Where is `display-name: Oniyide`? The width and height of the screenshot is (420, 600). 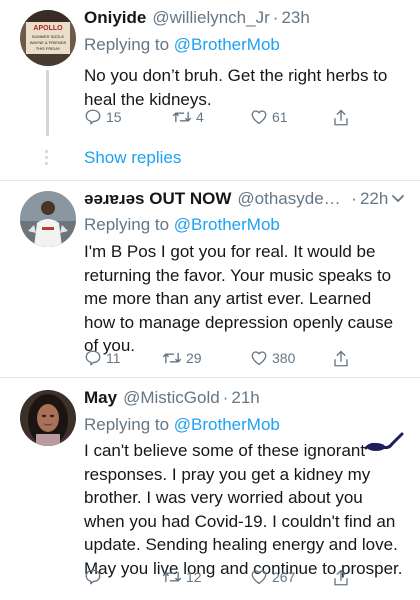 display-name: Oniyide is located at coordinates (115, 18).